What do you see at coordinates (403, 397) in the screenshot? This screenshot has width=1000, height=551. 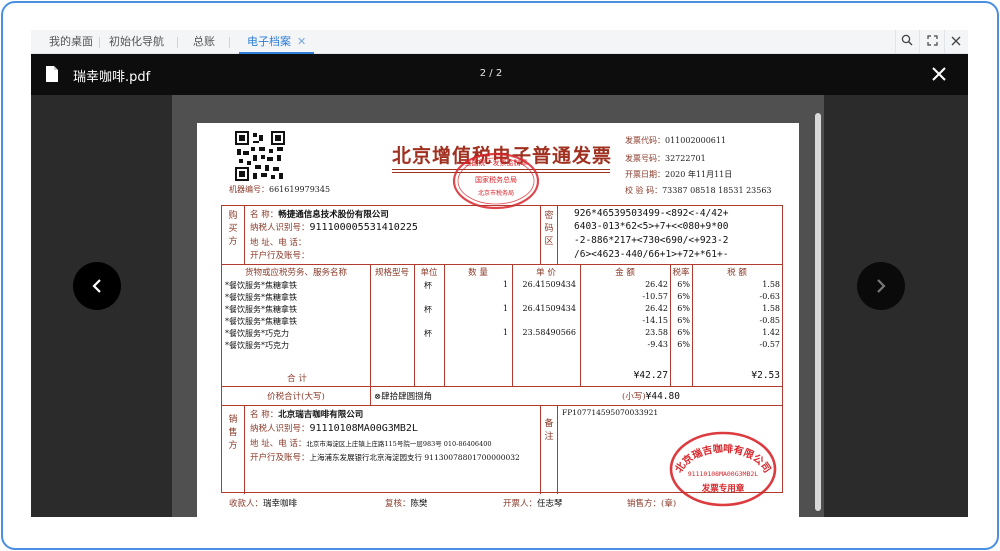 I see `grand-total-upper: ⊗肆拾肆圆捌角` at bounding box center [403, 397].